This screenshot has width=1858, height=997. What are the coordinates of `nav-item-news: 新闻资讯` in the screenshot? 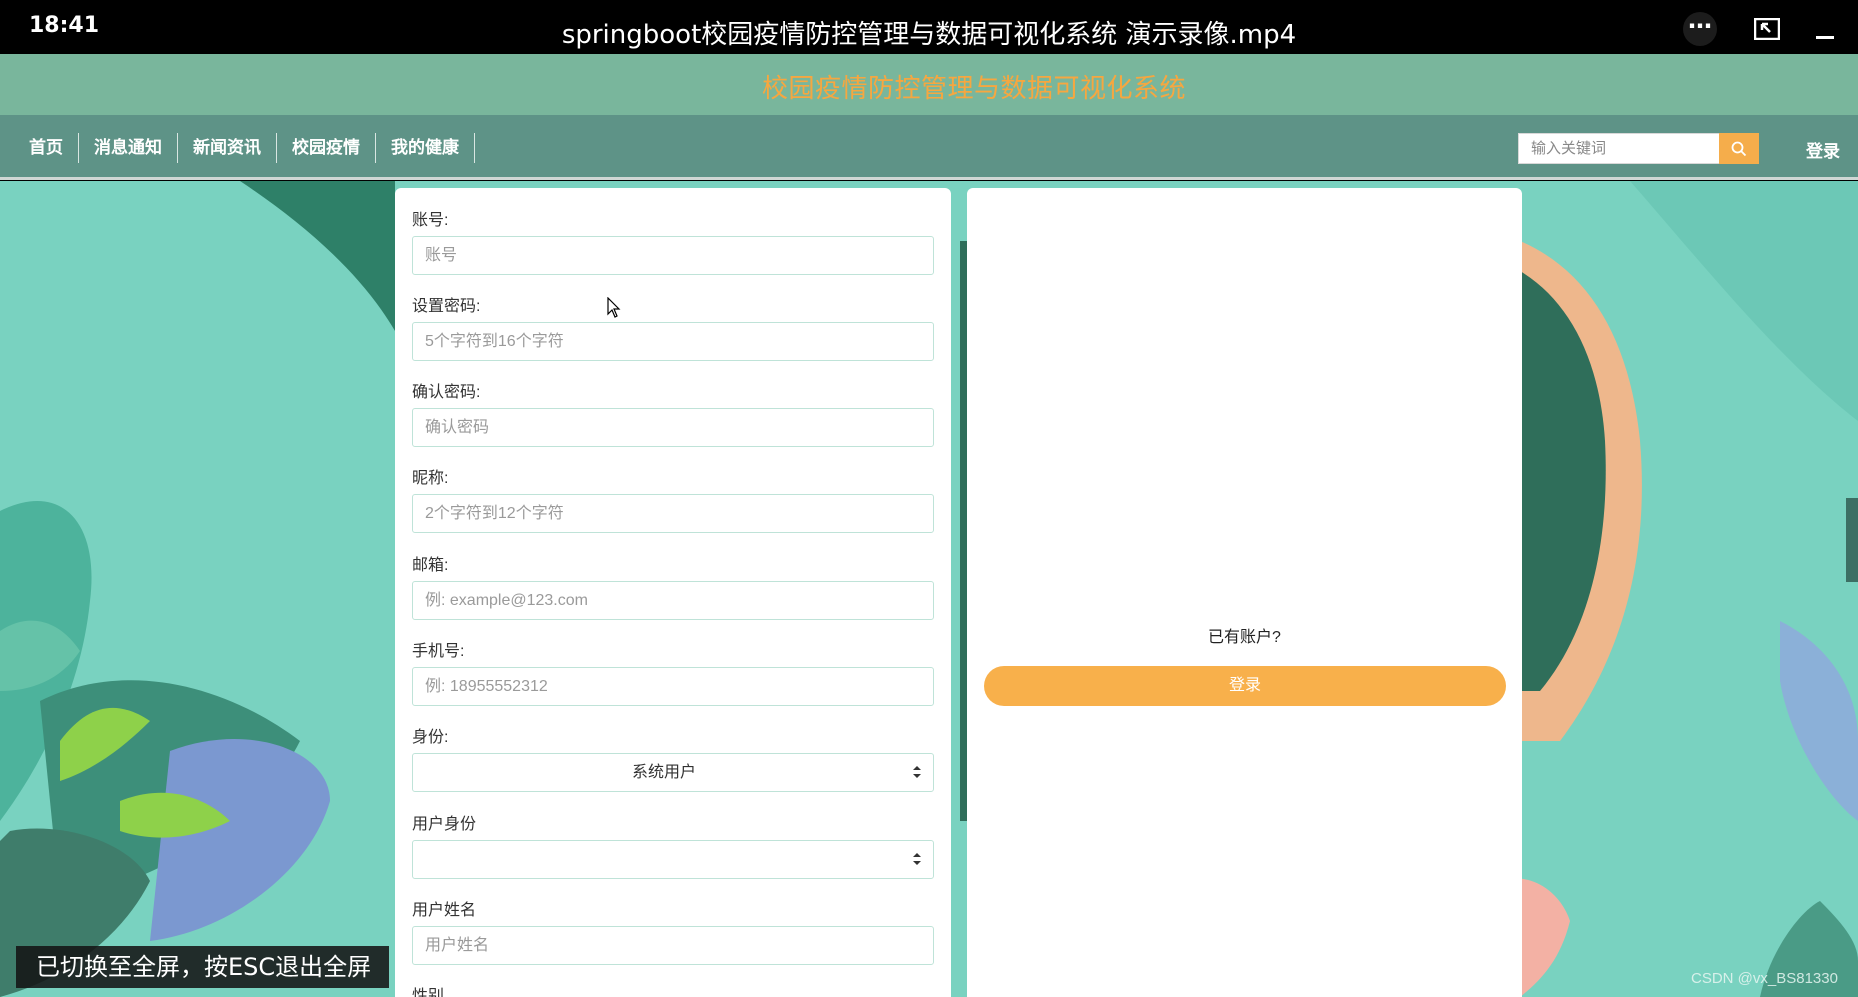 It's located at (227, 148).